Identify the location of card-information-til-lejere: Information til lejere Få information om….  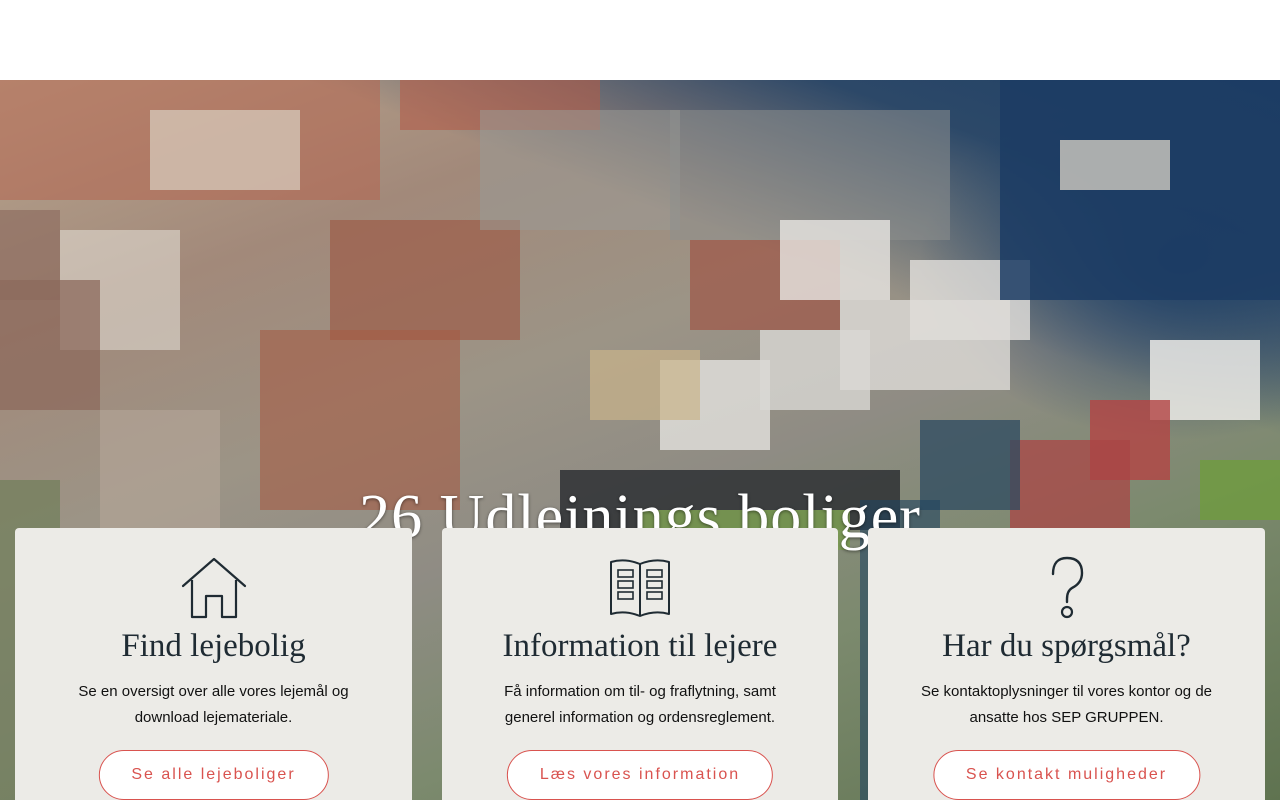
(640, 664).